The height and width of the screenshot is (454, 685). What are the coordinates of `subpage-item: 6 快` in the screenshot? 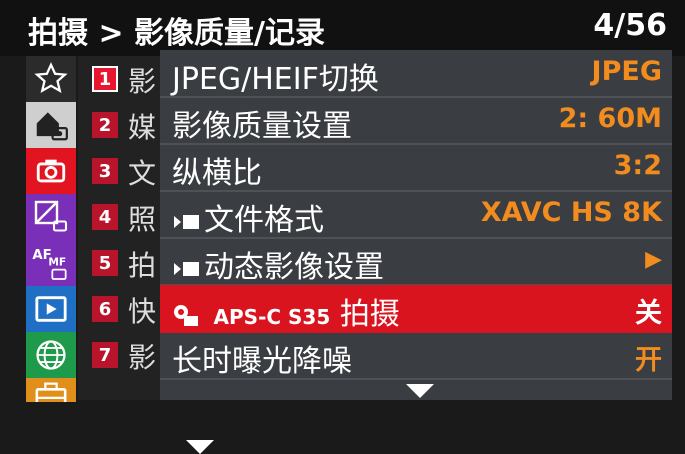 It's located at (125, 309).